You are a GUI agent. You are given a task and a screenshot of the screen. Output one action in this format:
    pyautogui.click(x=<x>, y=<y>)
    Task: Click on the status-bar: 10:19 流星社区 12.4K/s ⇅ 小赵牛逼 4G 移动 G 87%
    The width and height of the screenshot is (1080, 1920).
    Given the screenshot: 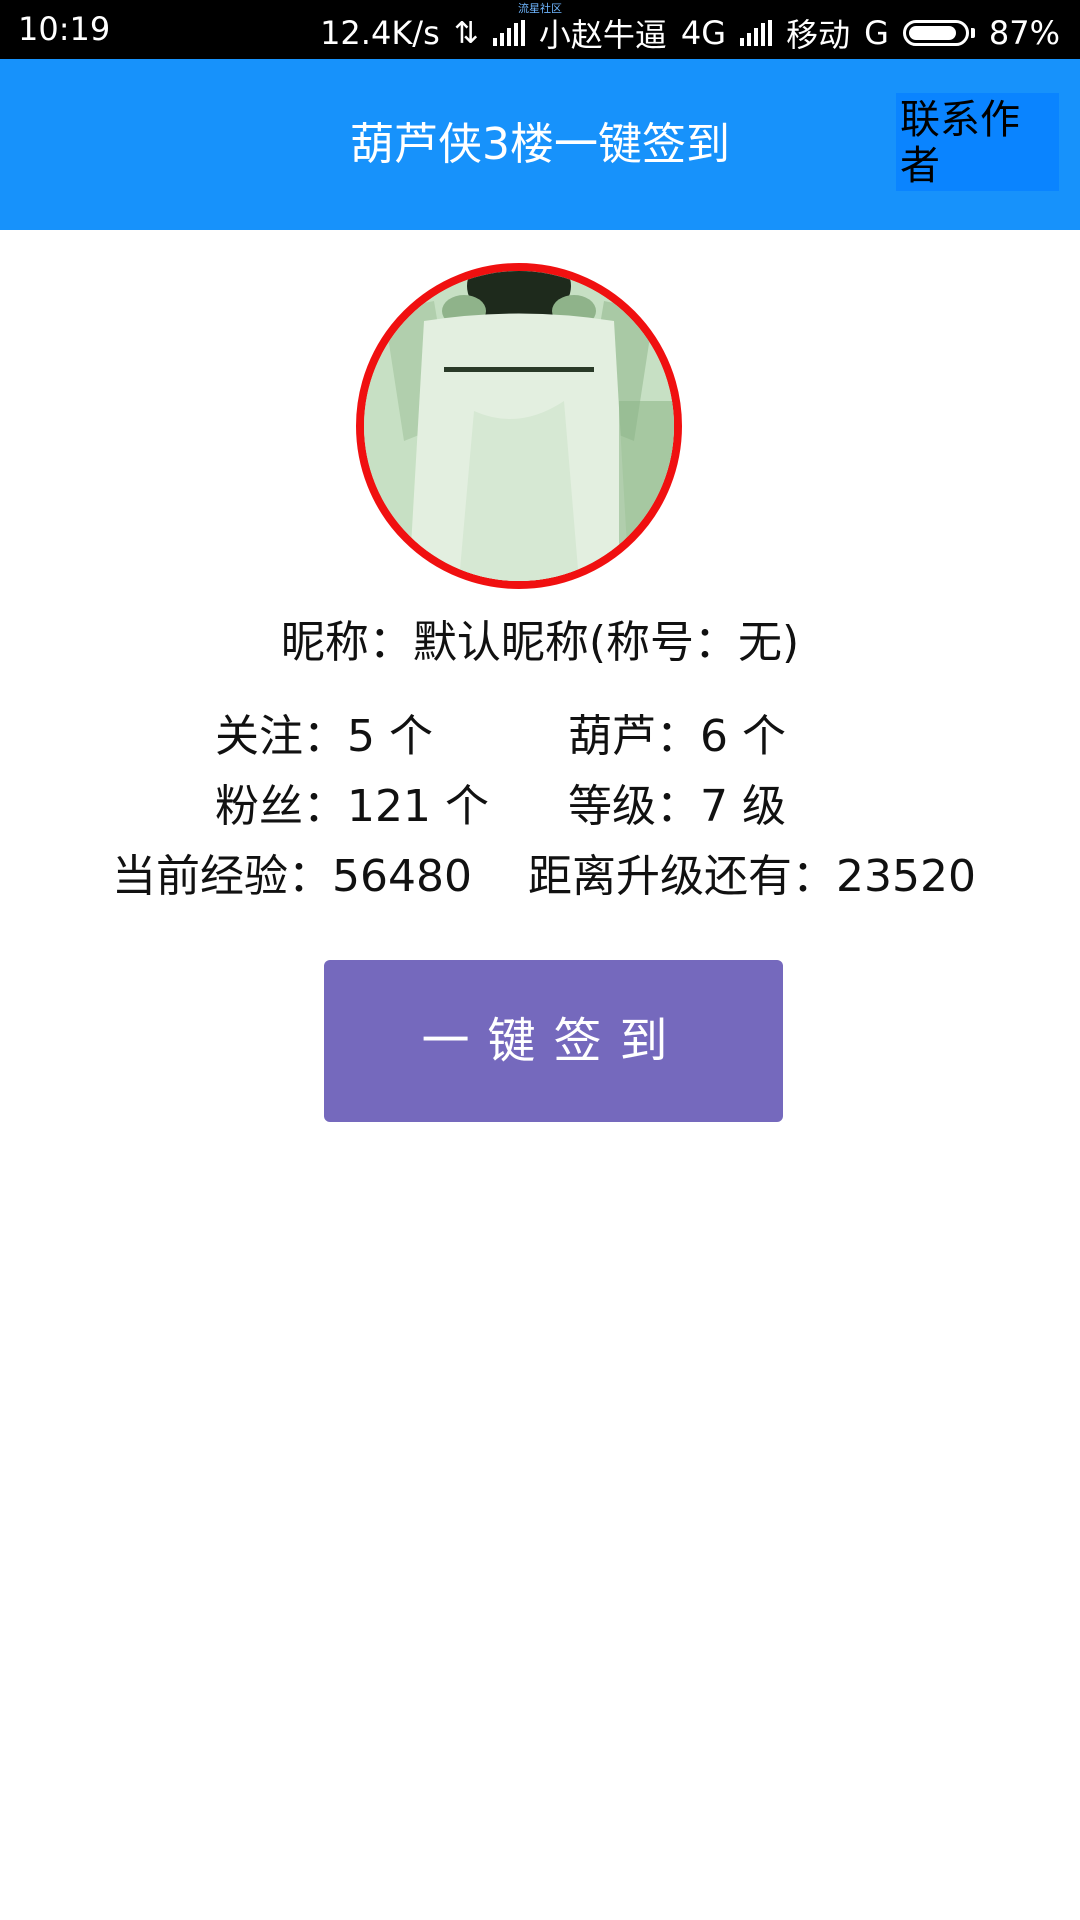 What is the action you would take?
    pyautogui.click(x=540, y=29)
    